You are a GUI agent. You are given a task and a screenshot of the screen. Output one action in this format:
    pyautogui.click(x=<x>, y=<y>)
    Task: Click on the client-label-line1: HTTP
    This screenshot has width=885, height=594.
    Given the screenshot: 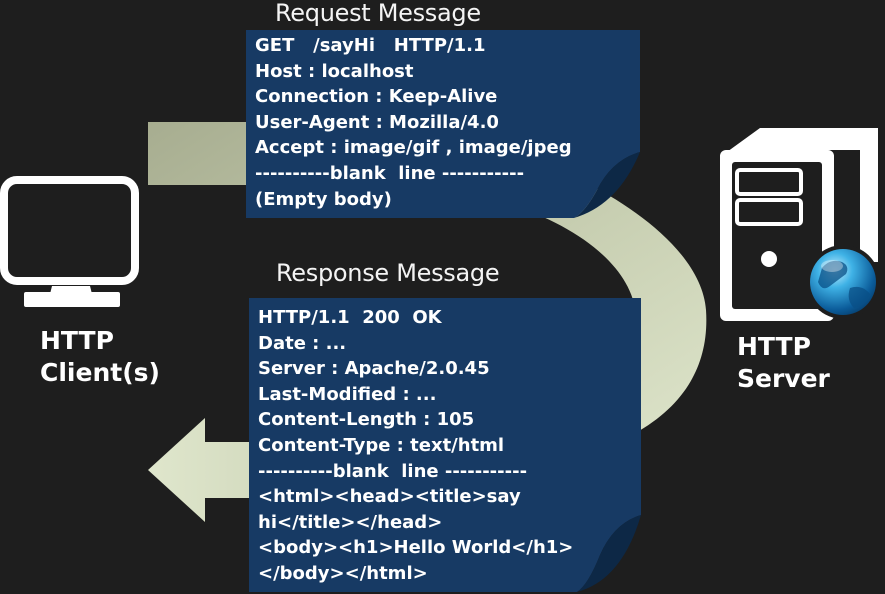 What is the action you would take?
    pyautogui.click(x=77, y=340)
    